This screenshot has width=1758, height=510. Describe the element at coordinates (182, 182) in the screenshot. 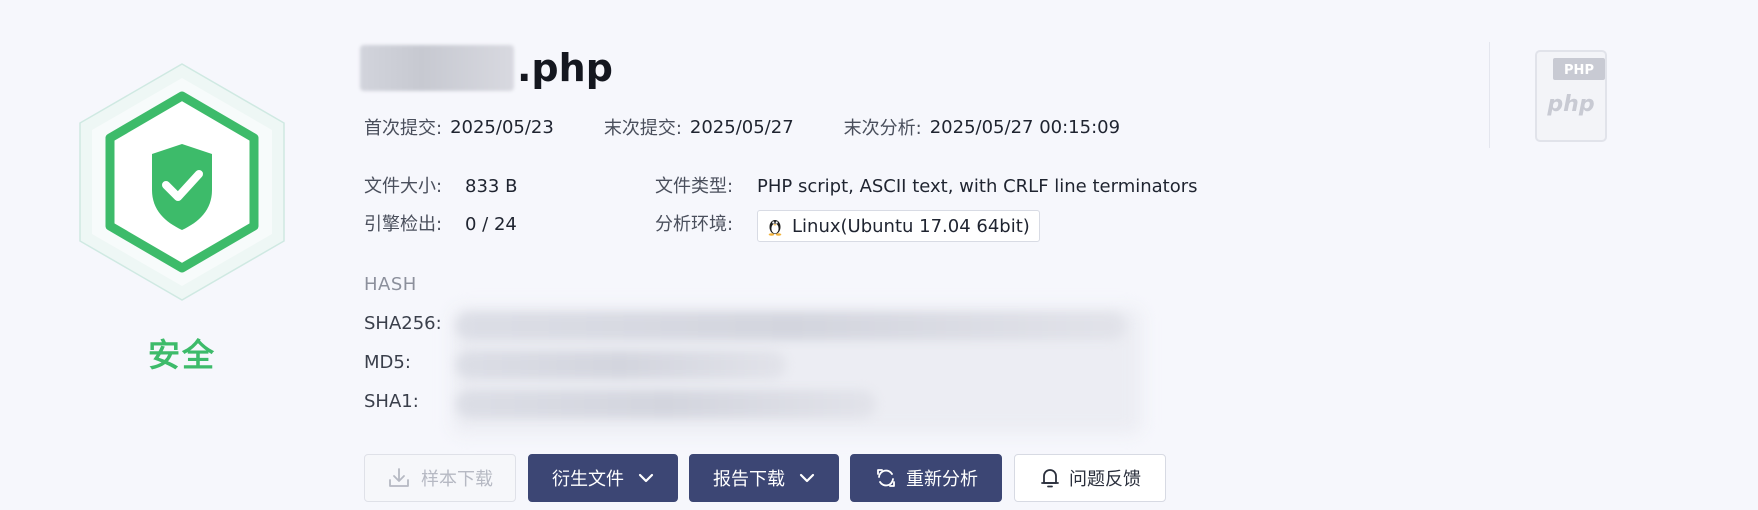

I see `hexagon-badge-icon` at that location.